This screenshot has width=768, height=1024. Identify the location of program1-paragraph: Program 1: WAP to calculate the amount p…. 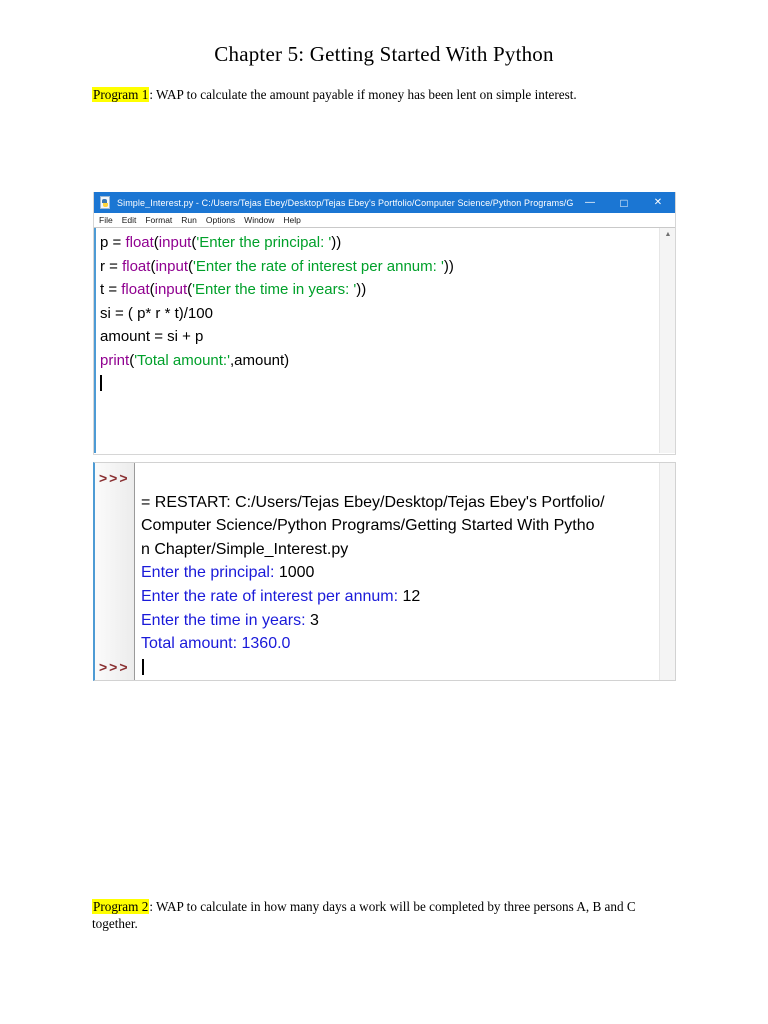
(362, 95).